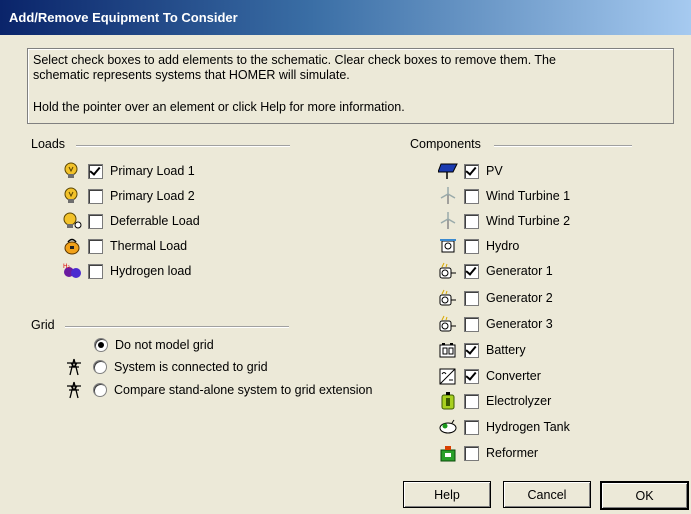 This screenshot has width=691, height=514. Describe the element at coordinates (445, 144) in the screenshot. I see `components-heading: Components` at that location.